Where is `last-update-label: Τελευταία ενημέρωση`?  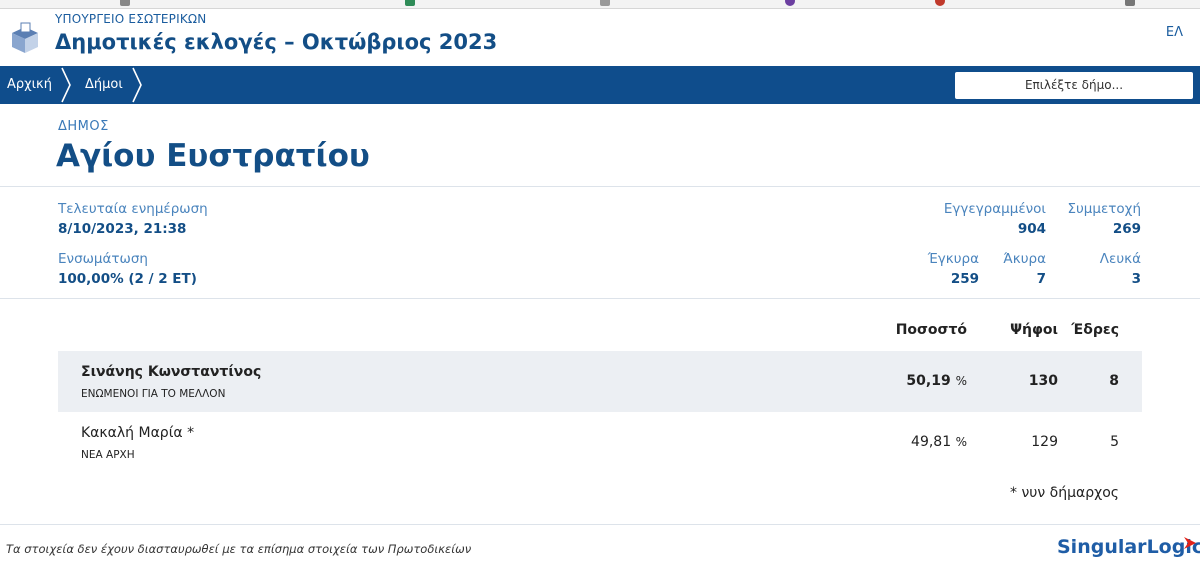
last-update-label: Τελευταία ενημέρωση is located at coordinates (133, 209).